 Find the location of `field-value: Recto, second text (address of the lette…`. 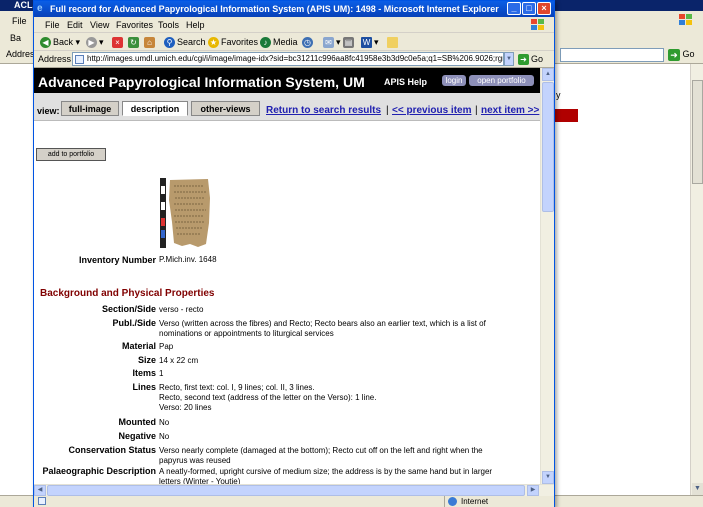

field-value: Recto, second text (address of the lette… is located at coordinates (268, 397).